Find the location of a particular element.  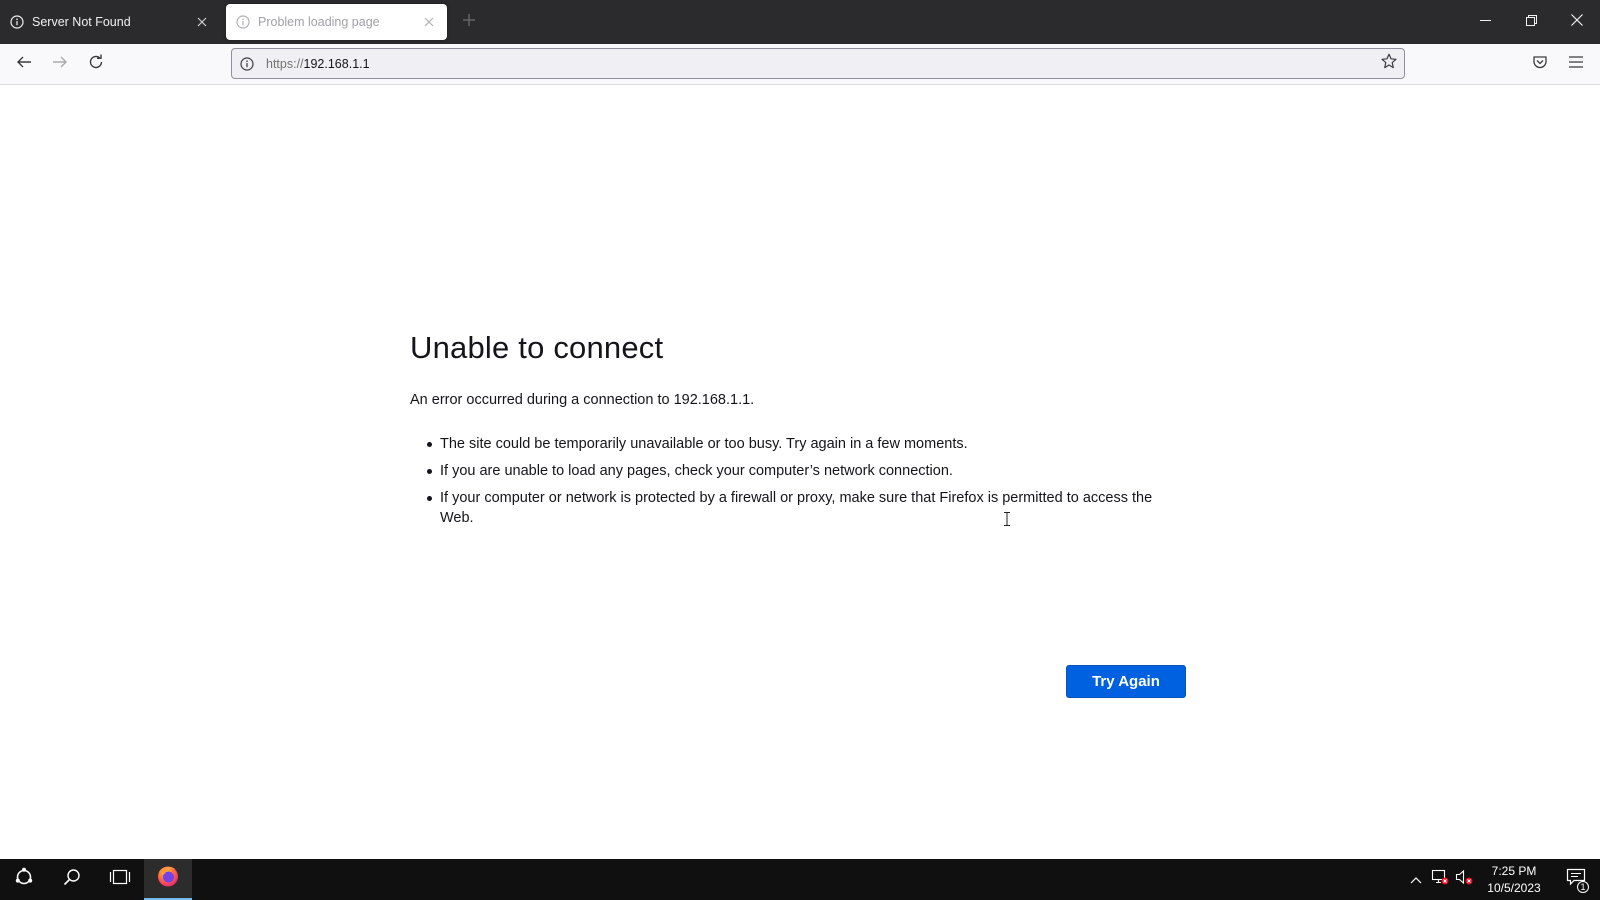

tab-title: Server Not Found is located at coordinates (81, 22).